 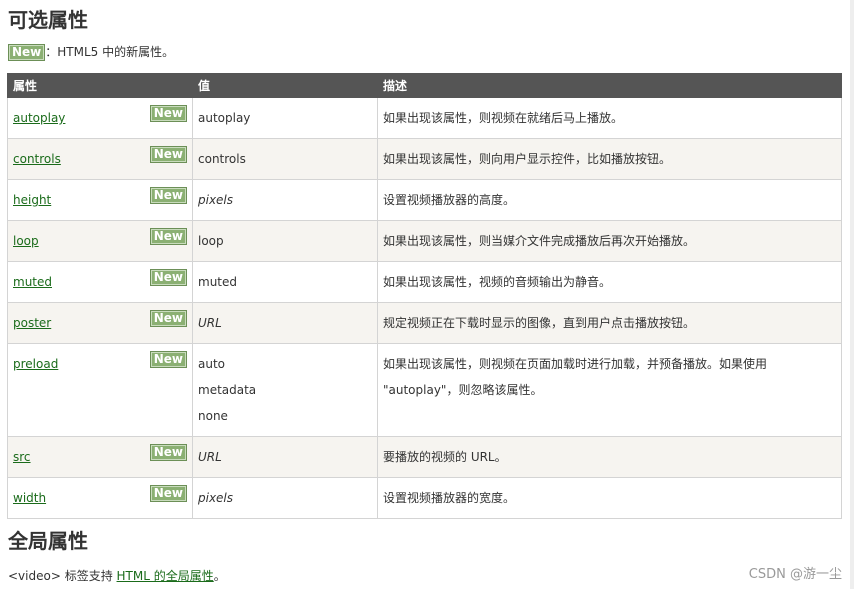 I want to click on attribute-cell: loop New, so click(x=100, y=241).